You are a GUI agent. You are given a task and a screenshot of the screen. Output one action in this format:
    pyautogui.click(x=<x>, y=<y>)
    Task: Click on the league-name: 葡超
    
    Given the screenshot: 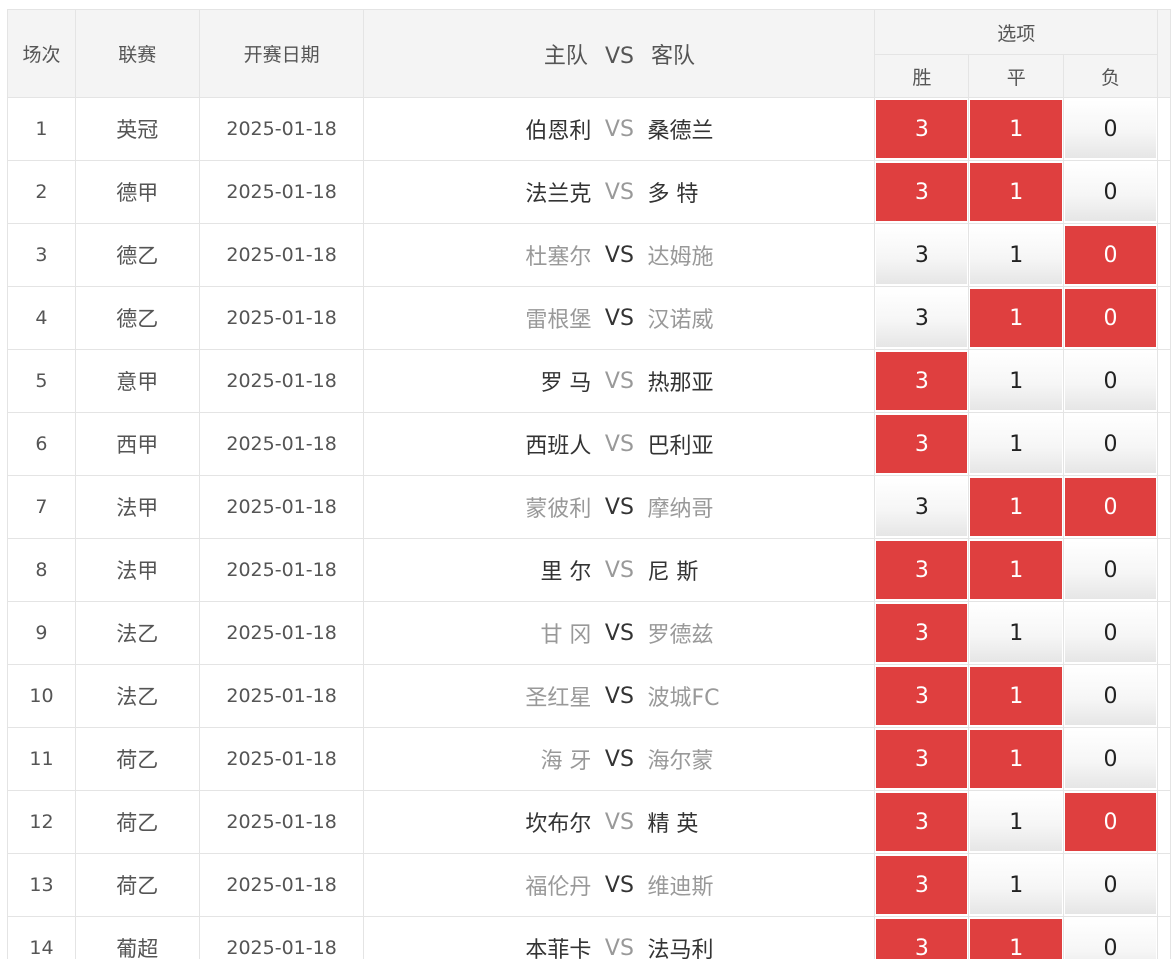 What is the action you would take?
    pyautogui.click(x=137, y=937)
    